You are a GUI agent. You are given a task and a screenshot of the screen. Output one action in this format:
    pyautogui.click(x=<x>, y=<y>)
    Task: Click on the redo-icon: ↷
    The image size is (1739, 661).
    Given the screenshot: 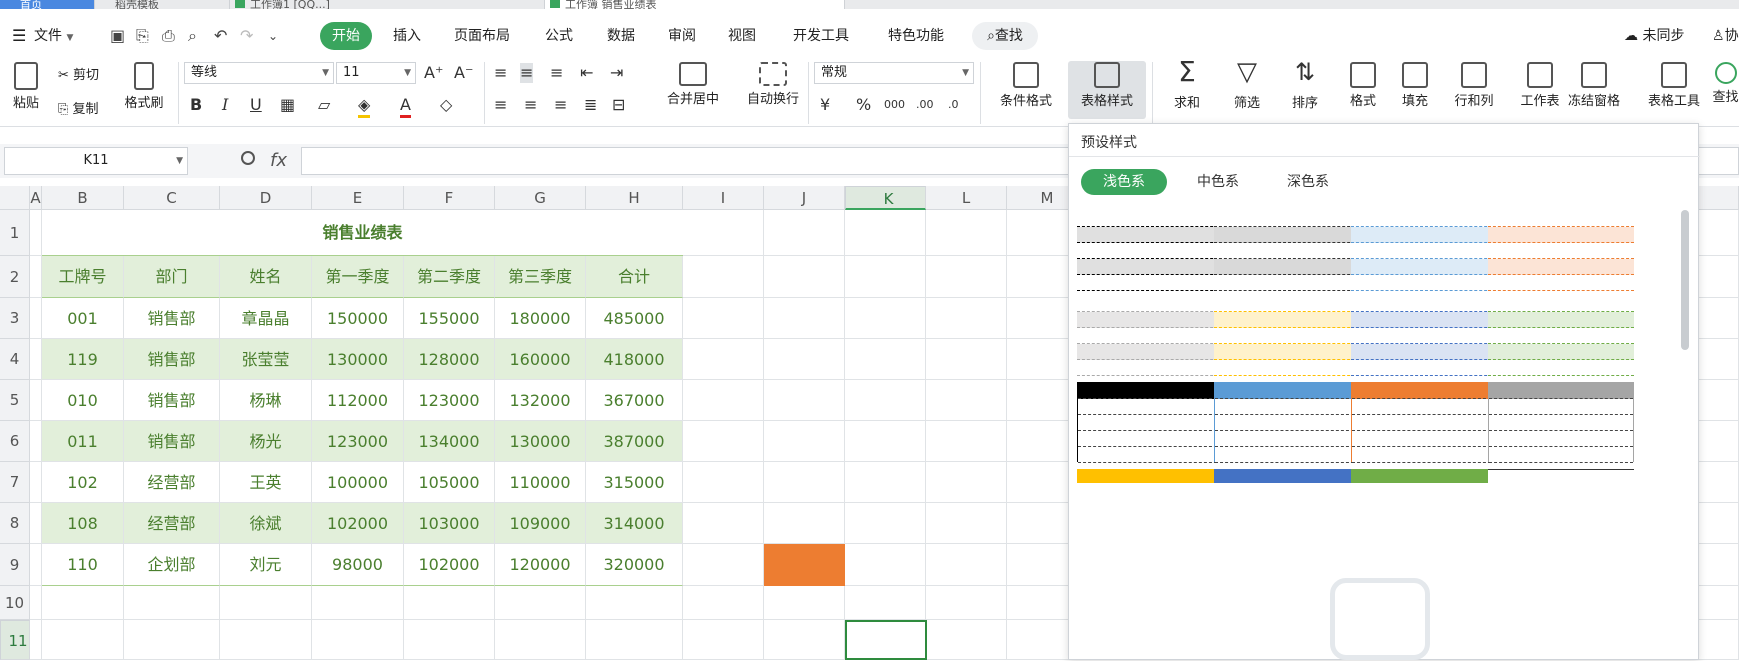 What is the action you would take?
    pyautogui.click(x=246, y=36)
    